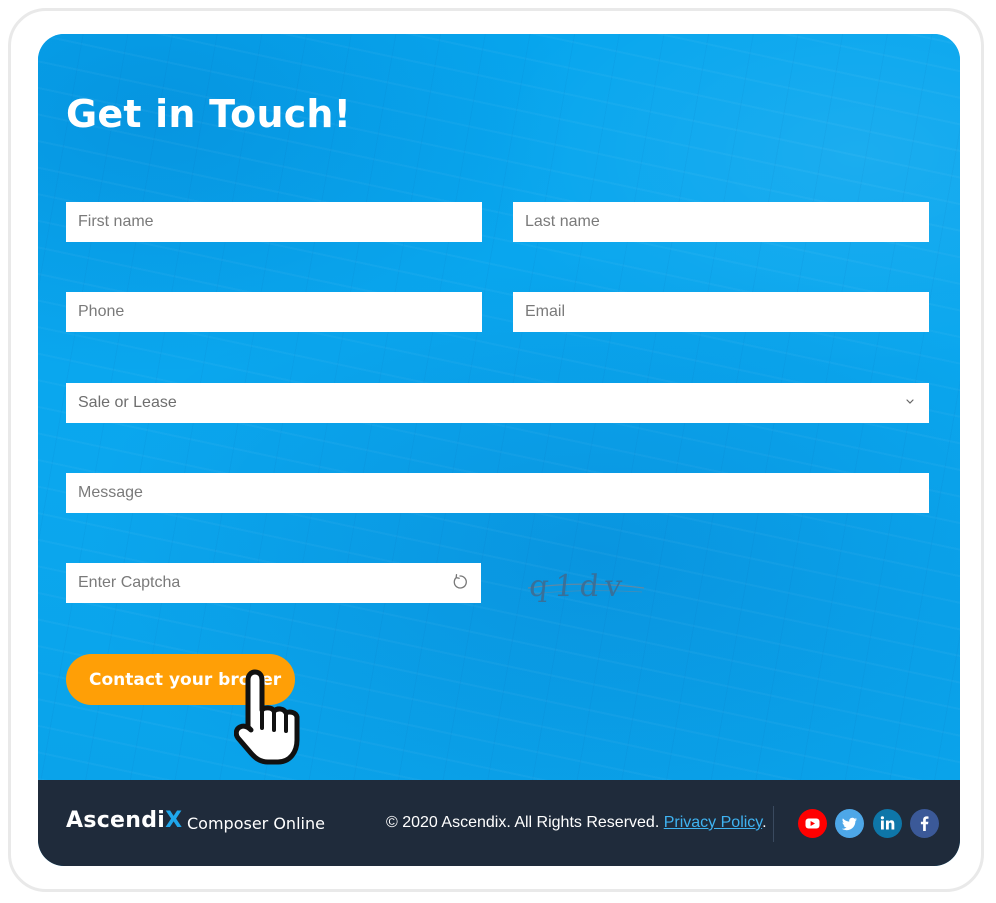 The height and width of the screenshot is (903, 996). Describe the element at coordinates (910, 401) in the screenshot. I see `chevron-down-icon` at that location.